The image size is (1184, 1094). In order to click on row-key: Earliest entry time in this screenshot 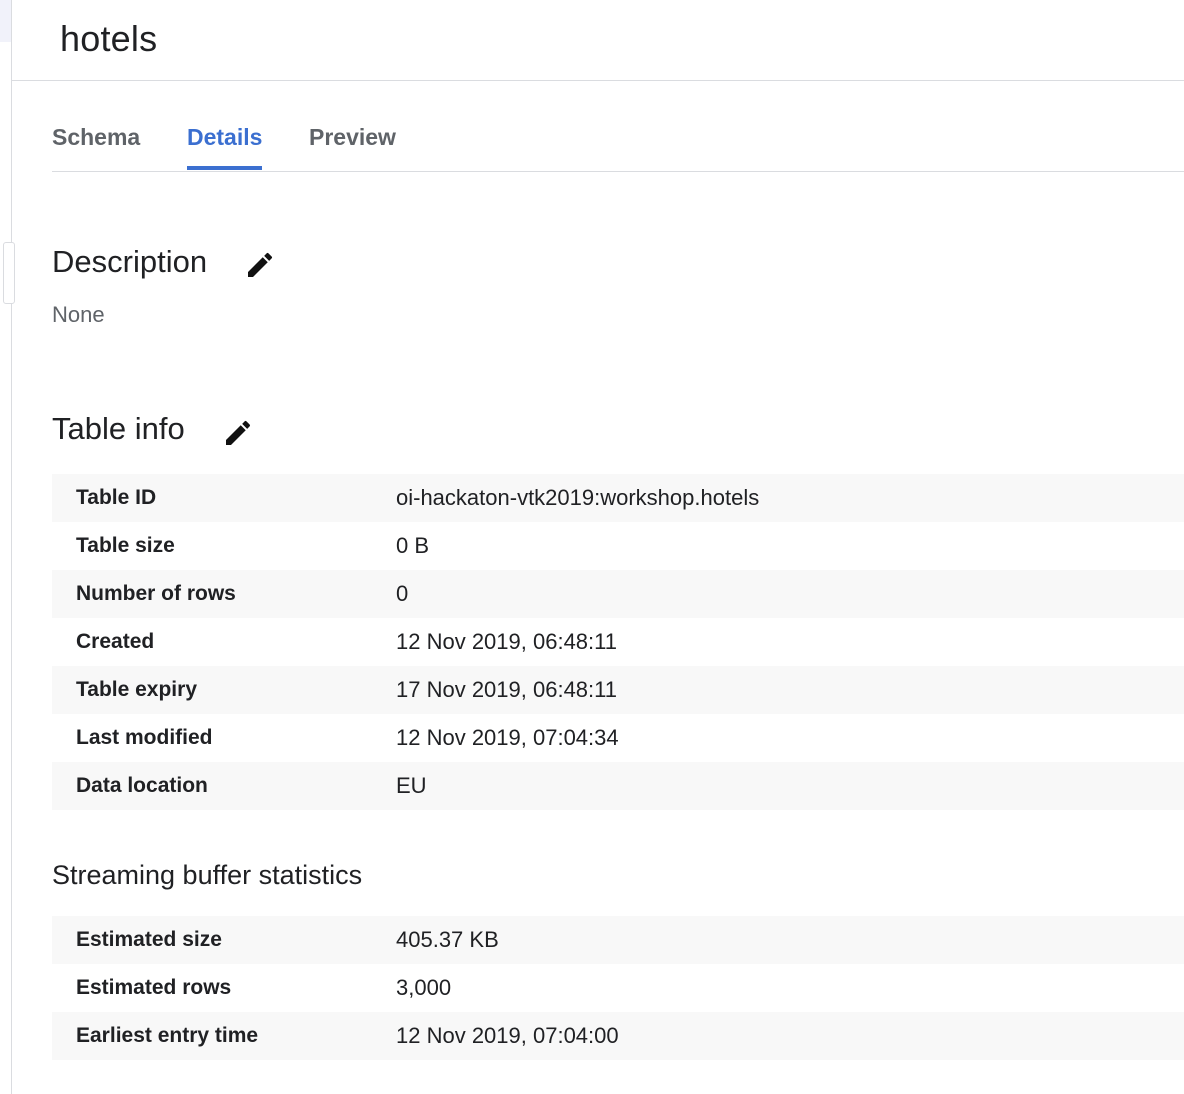, I will do `click(167, 1035)`.